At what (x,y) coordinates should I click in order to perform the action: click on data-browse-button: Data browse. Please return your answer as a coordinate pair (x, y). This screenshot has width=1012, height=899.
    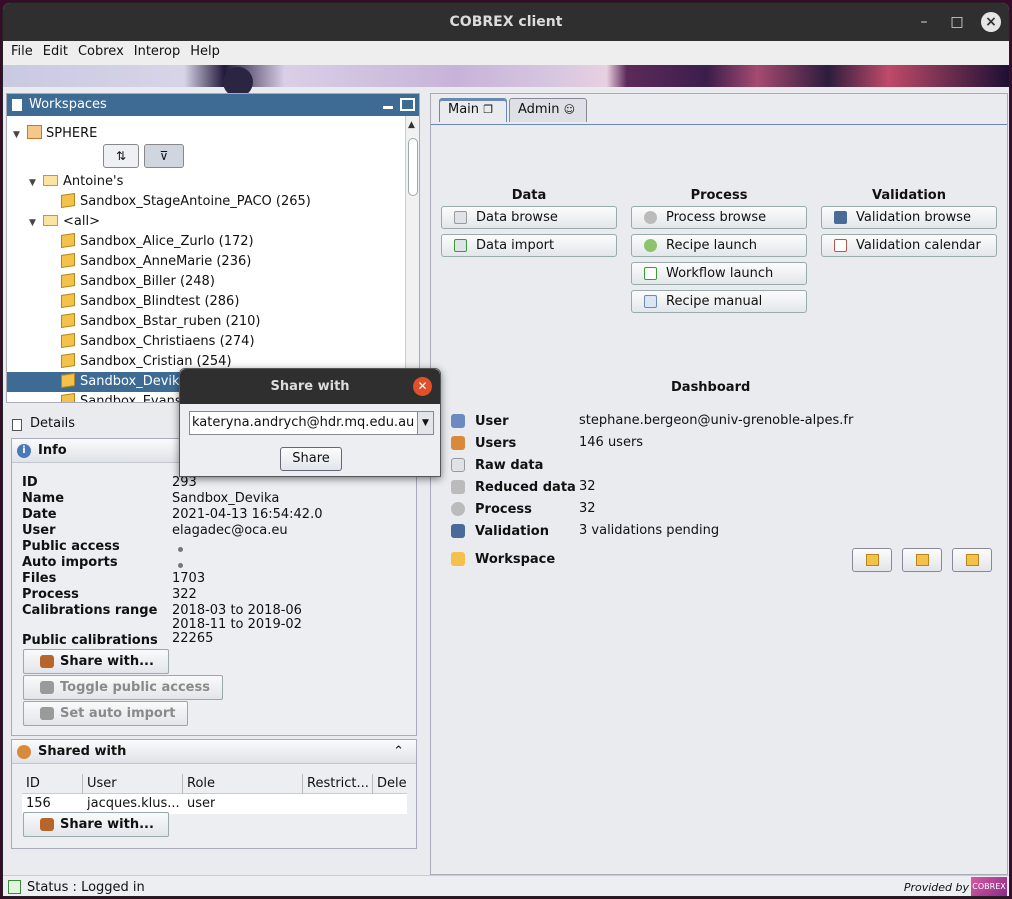
    Looking at the image, I should click on (529, 217).